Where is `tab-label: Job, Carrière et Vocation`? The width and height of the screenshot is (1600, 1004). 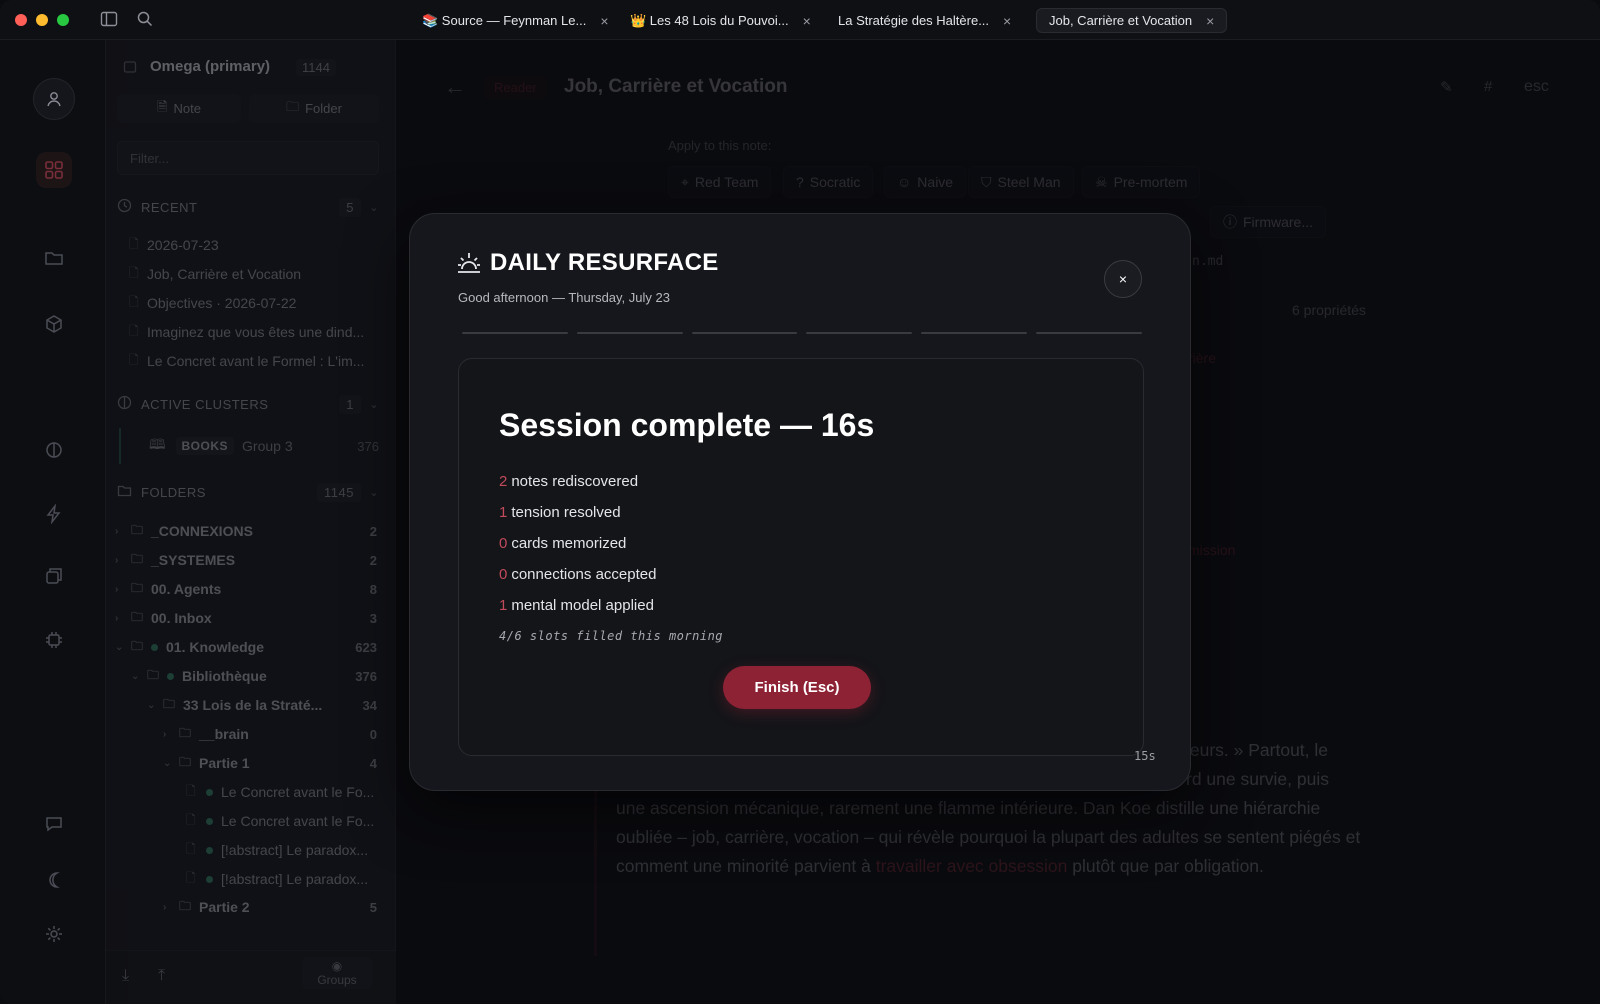 tab-label: Job, Carrière et Vocation is located at coordinates (1121, 20).